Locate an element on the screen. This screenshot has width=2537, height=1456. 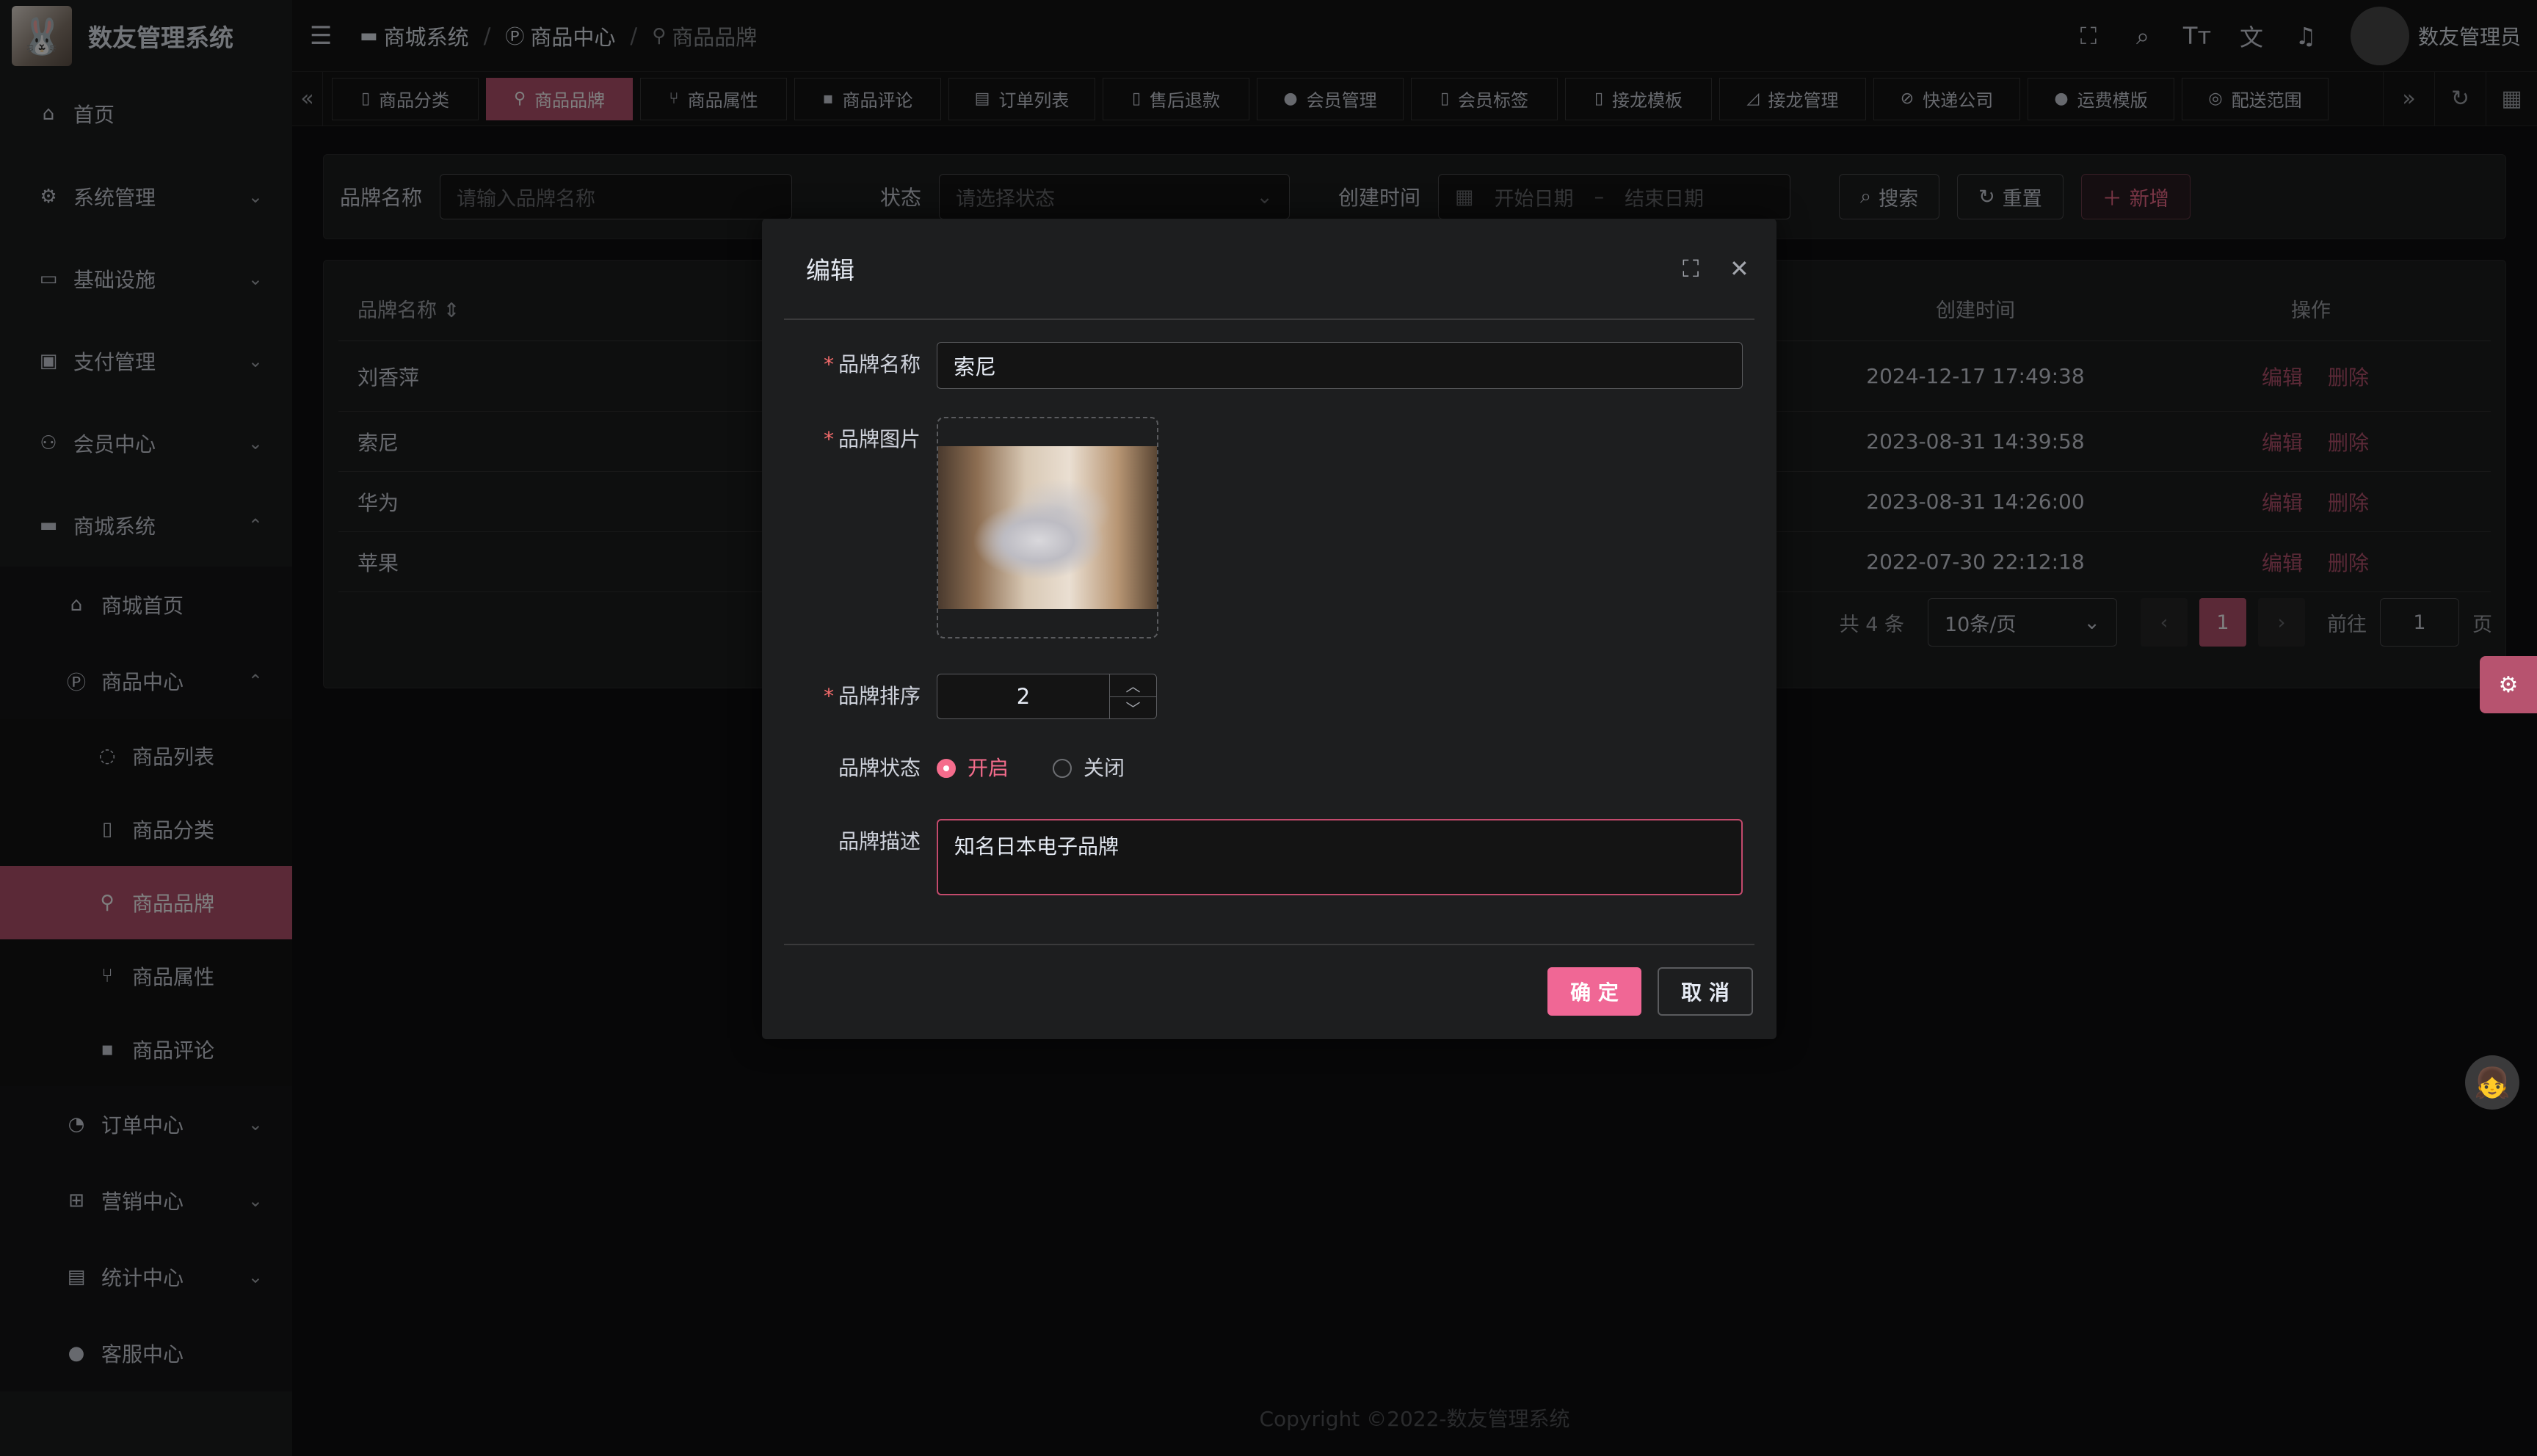
radio-checked-icon is located at coordinates (946, 768).